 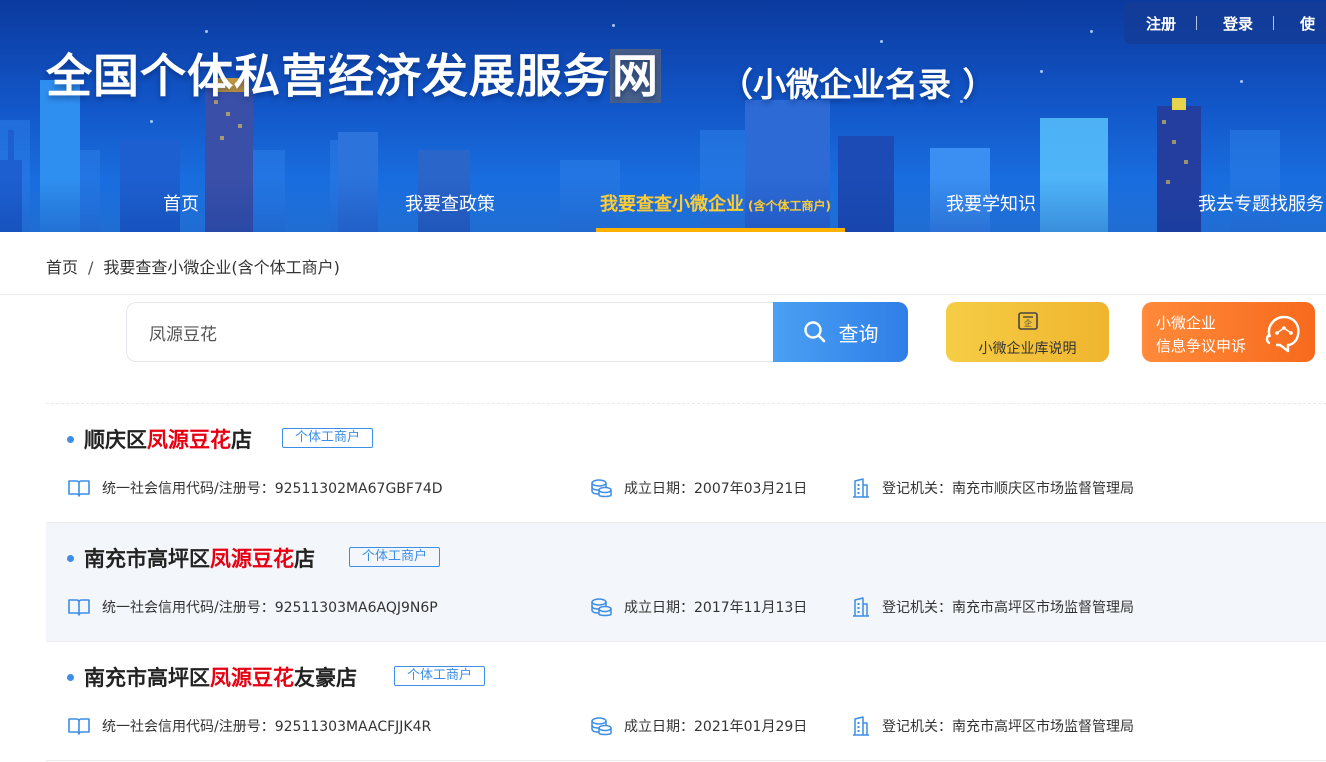 What do you see at coordinates (991, 205) in the screenshot?
I see `nav-knowledge: 我要学知识` at bounding box center [991, 205].